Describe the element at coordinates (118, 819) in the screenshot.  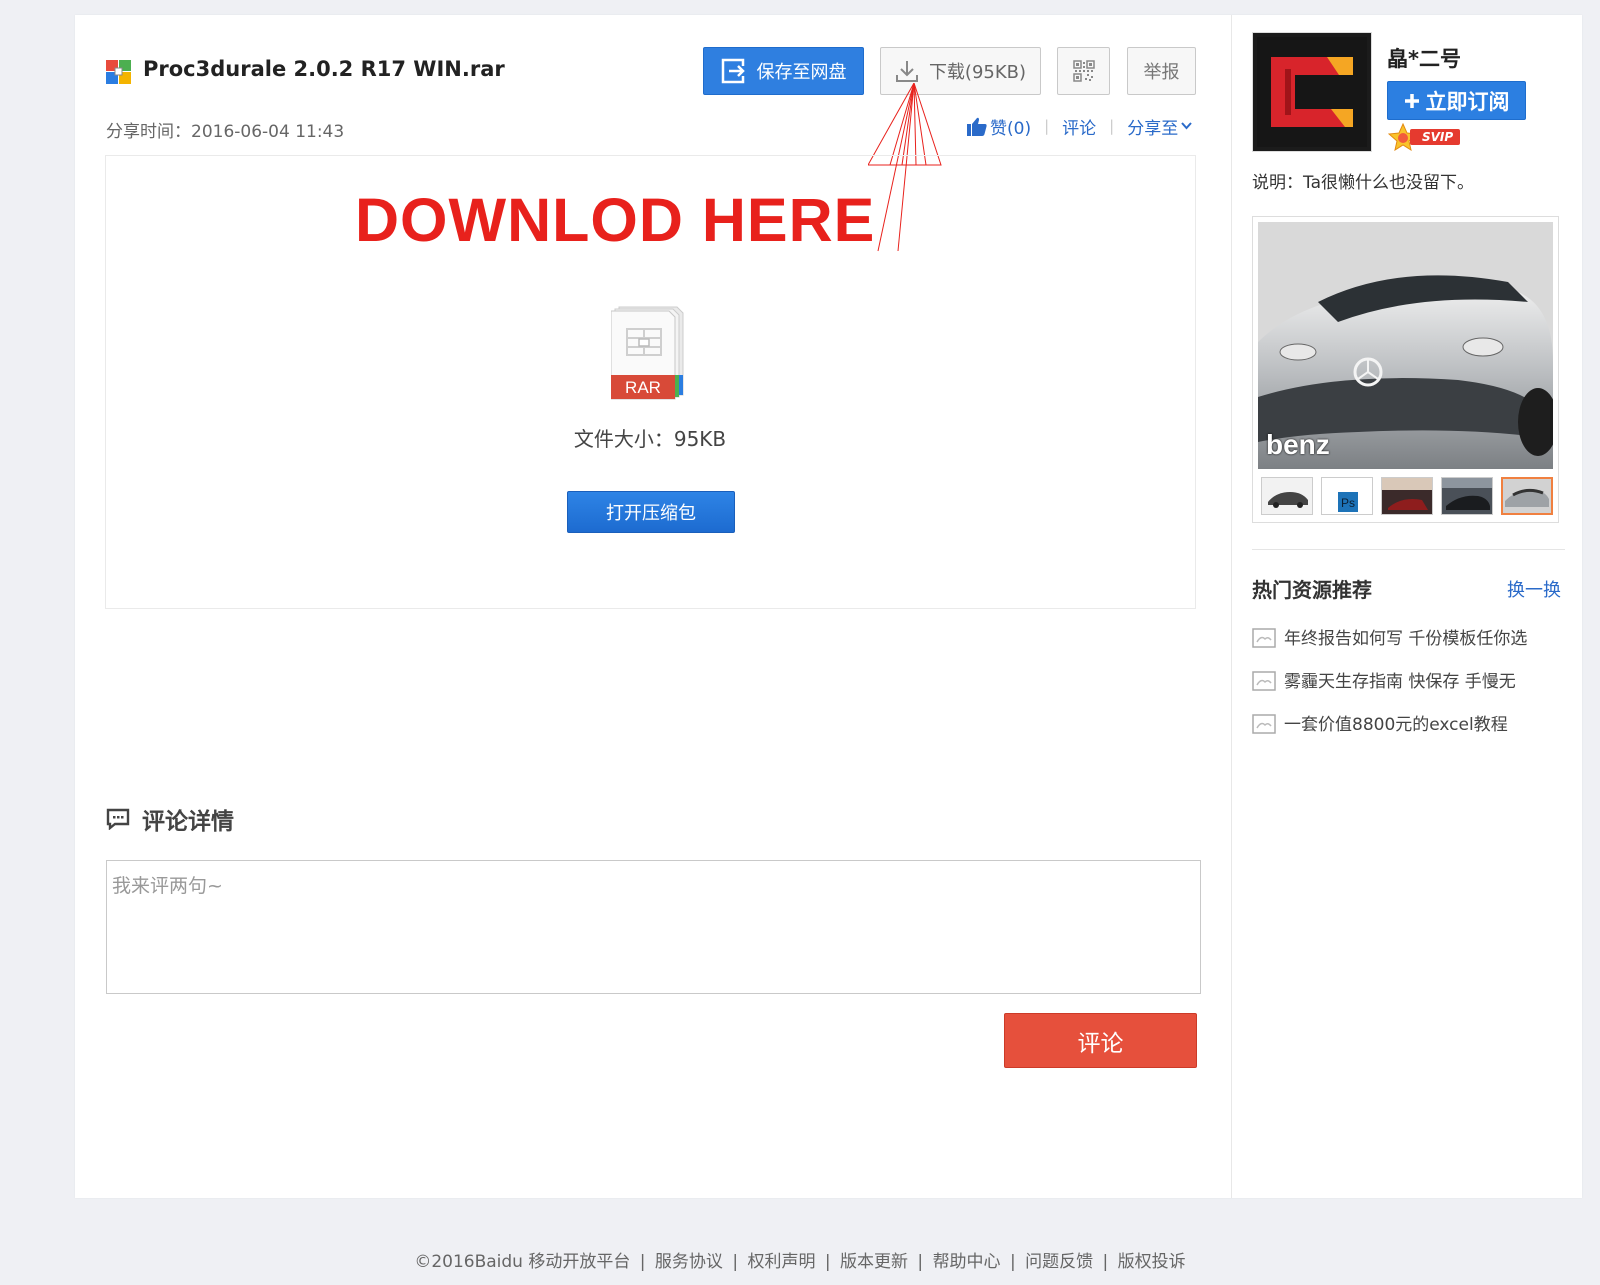
I see `comment-icon` at that location.